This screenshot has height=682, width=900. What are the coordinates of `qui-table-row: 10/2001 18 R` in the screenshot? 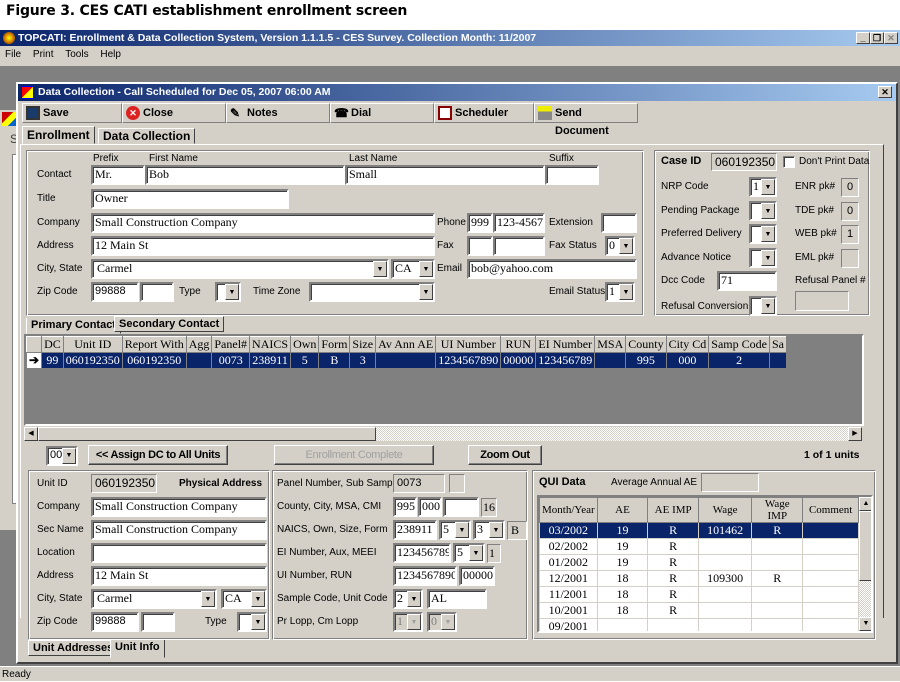 It's located at (699, 610).